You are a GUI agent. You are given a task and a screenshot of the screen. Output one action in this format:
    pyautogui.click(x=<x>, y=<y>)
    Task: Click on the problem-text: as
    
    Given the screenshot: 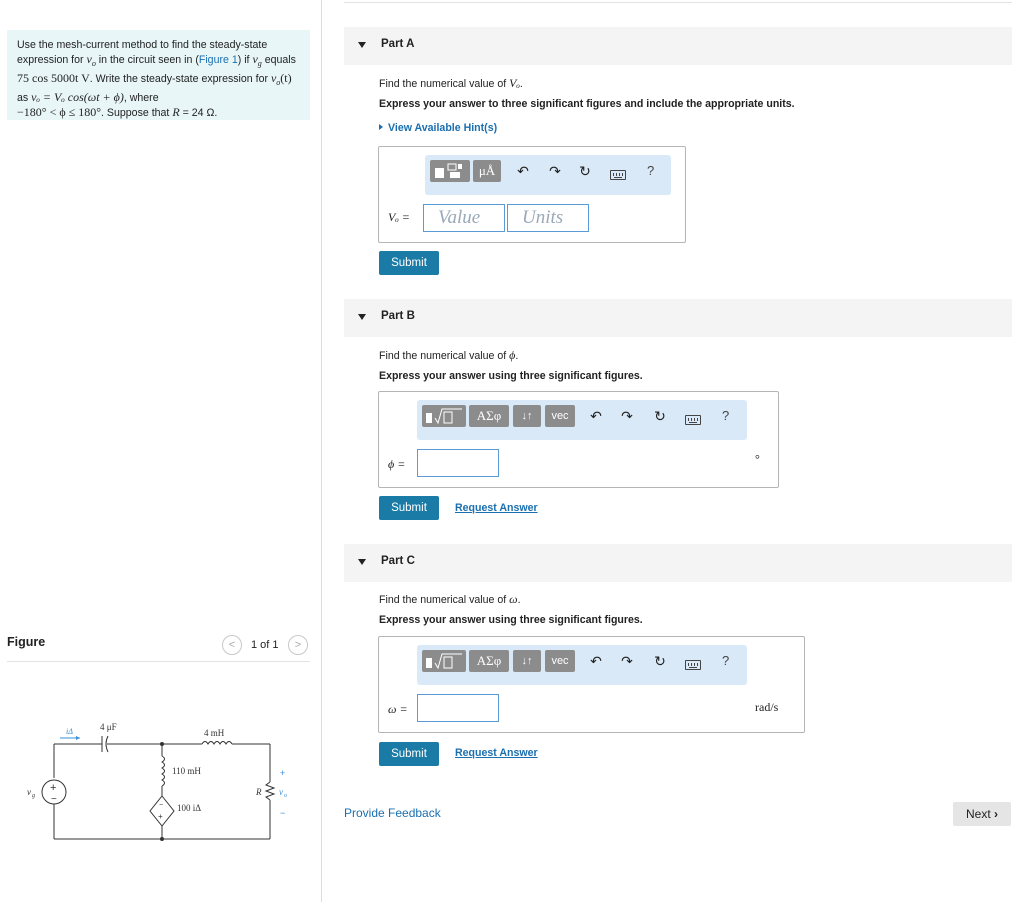 What is the action you would take?
    pyautogui.click(x=24, y=98)
    